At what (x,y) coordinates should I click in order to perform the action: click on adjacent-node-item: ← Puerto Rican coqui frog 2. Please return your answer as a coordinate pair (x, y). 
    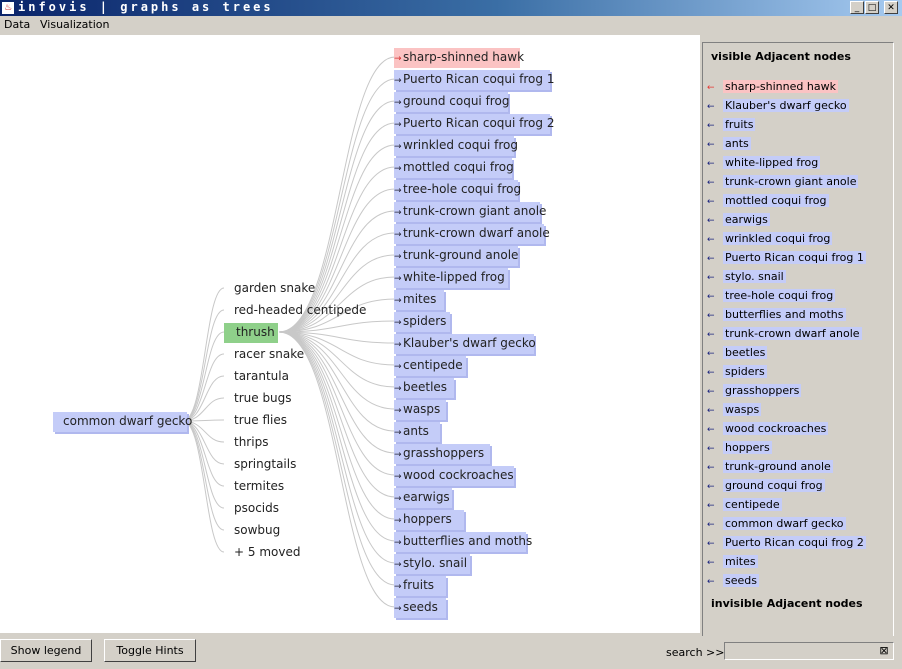
    Looking at the image, I should click on (786, 542).